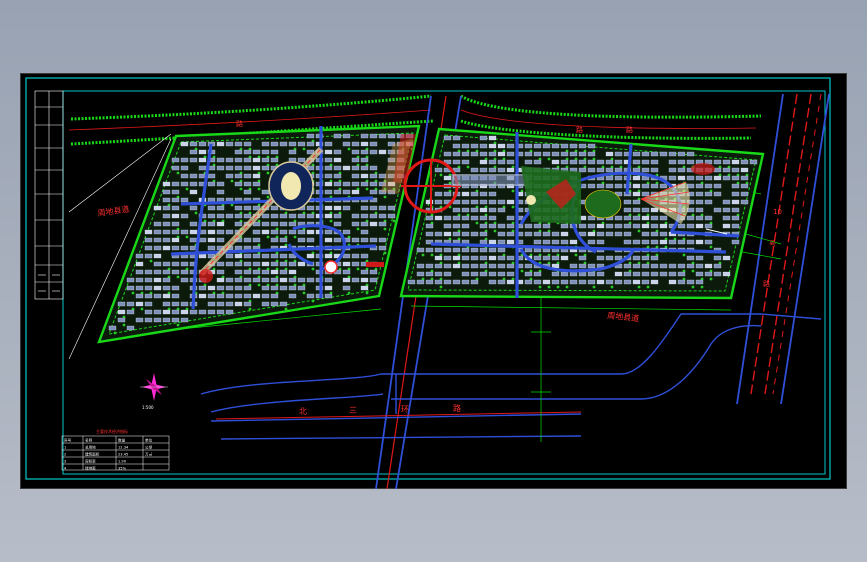  Describe the element at coordinates (783, 249) in the screenshot. I see `east-main-road` at that location.